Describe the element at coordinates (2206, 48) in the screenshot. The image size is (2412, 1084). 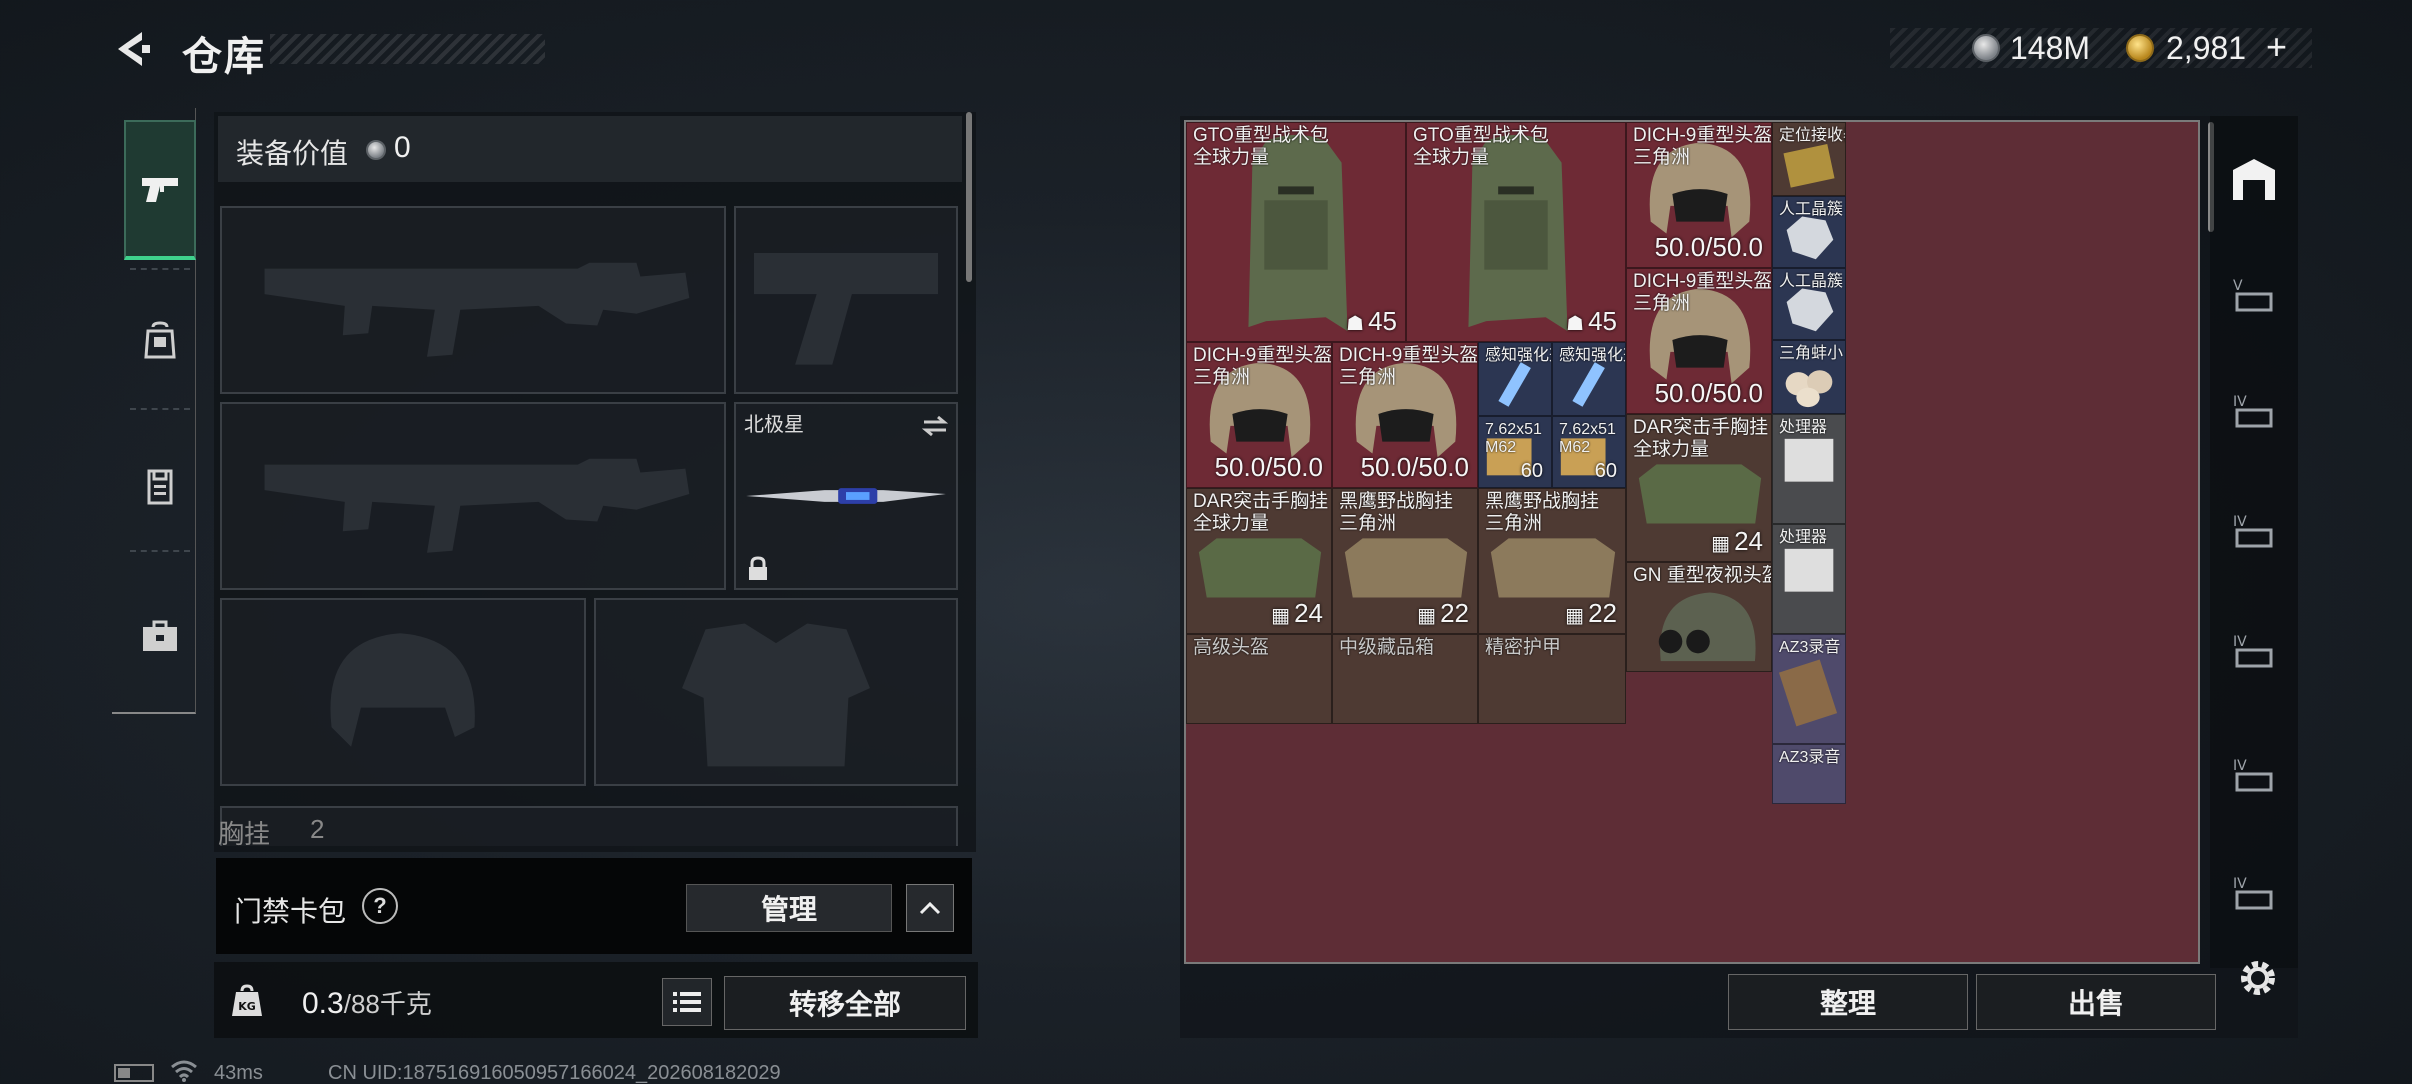
I see `gold-amount: 2,981` at that location.